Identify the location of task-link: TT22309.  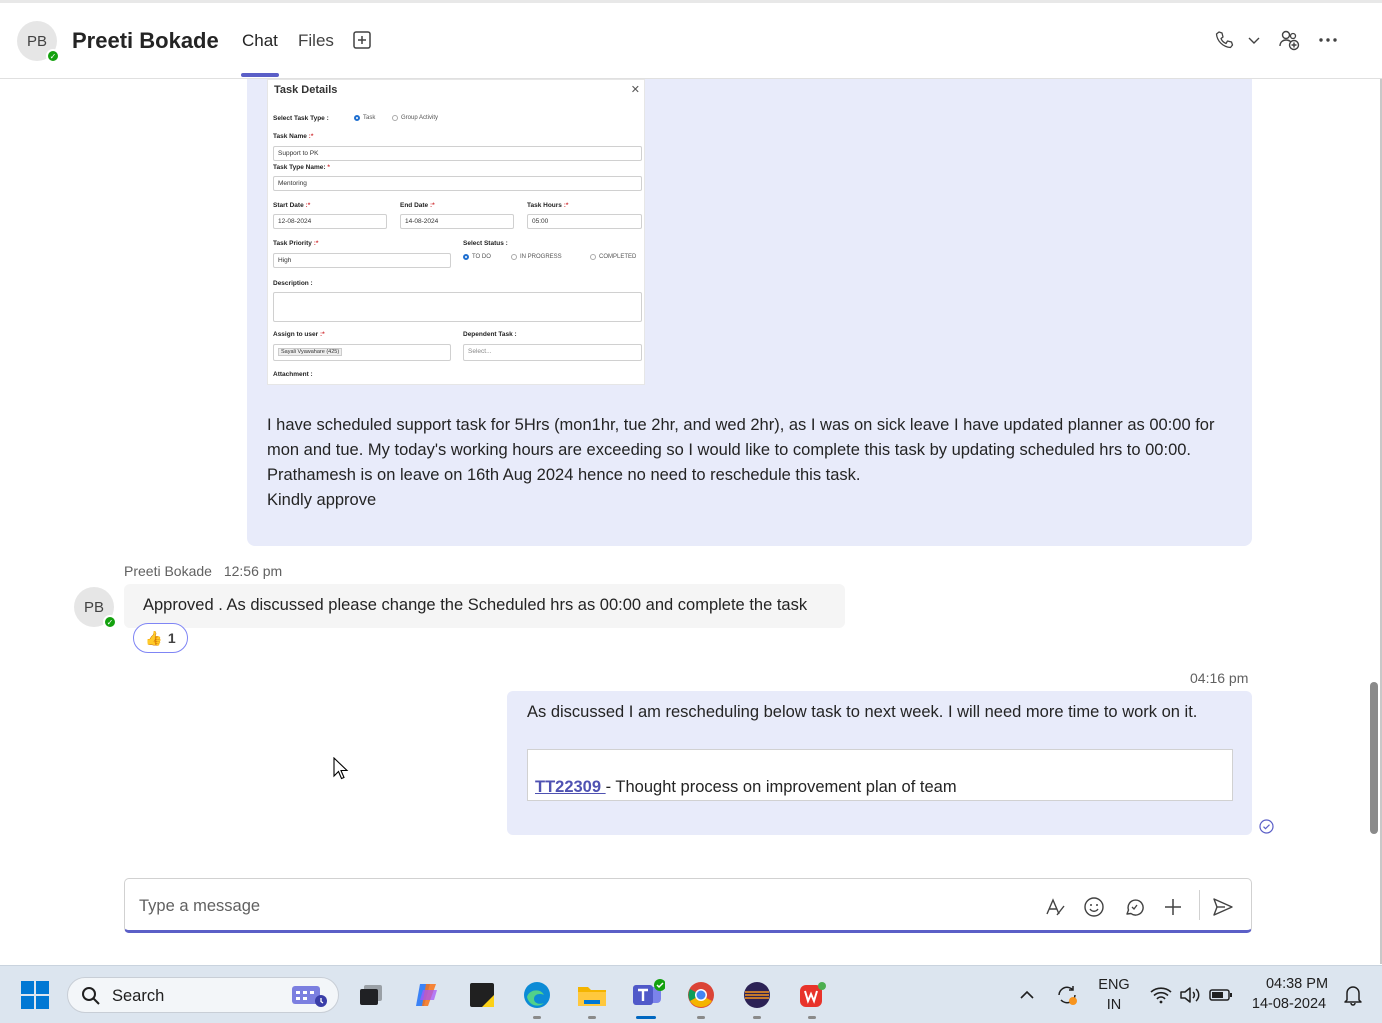
(570, 787).